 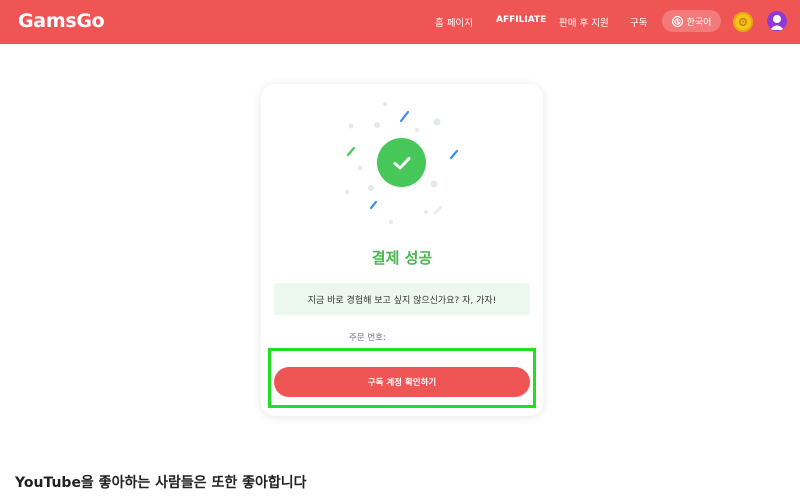 What do you see at coordinates (61, 21) in the screenshot?
I see `gamsgo-logo: GamsGo` at bounding box center [61, 21].